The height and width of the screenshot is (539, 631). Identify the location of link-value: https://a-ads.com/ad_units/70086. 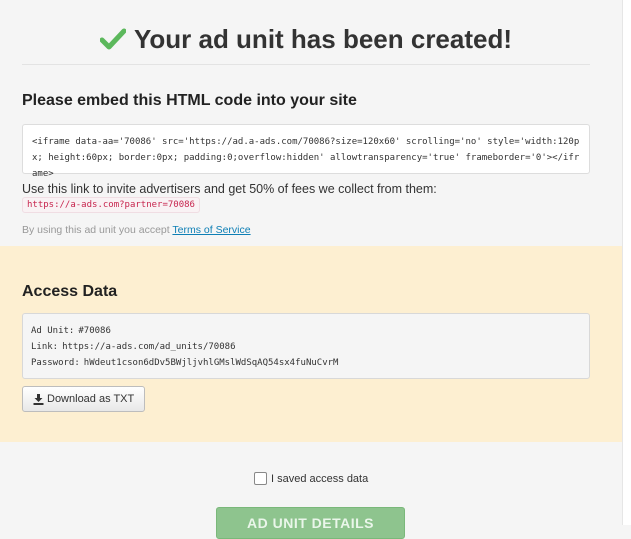
(149, 347).